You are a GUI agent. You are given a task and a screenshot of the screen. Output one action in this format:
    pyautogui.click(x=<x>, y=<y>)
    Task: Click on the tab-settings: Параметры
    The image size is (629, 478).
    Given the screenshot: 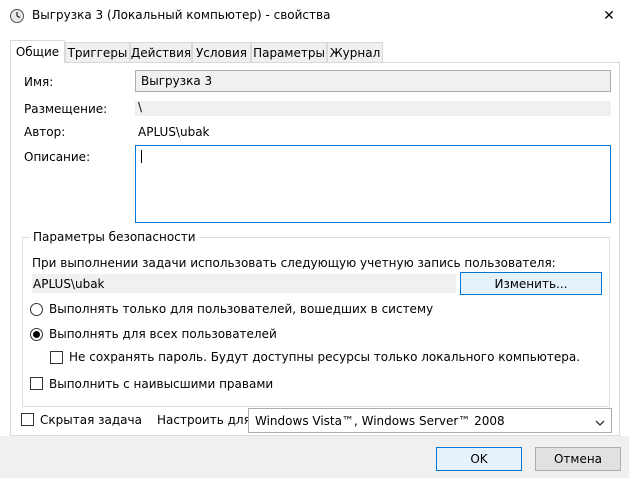 What is the action you would take?
    pyautogui.click(x=289, y=52)
    